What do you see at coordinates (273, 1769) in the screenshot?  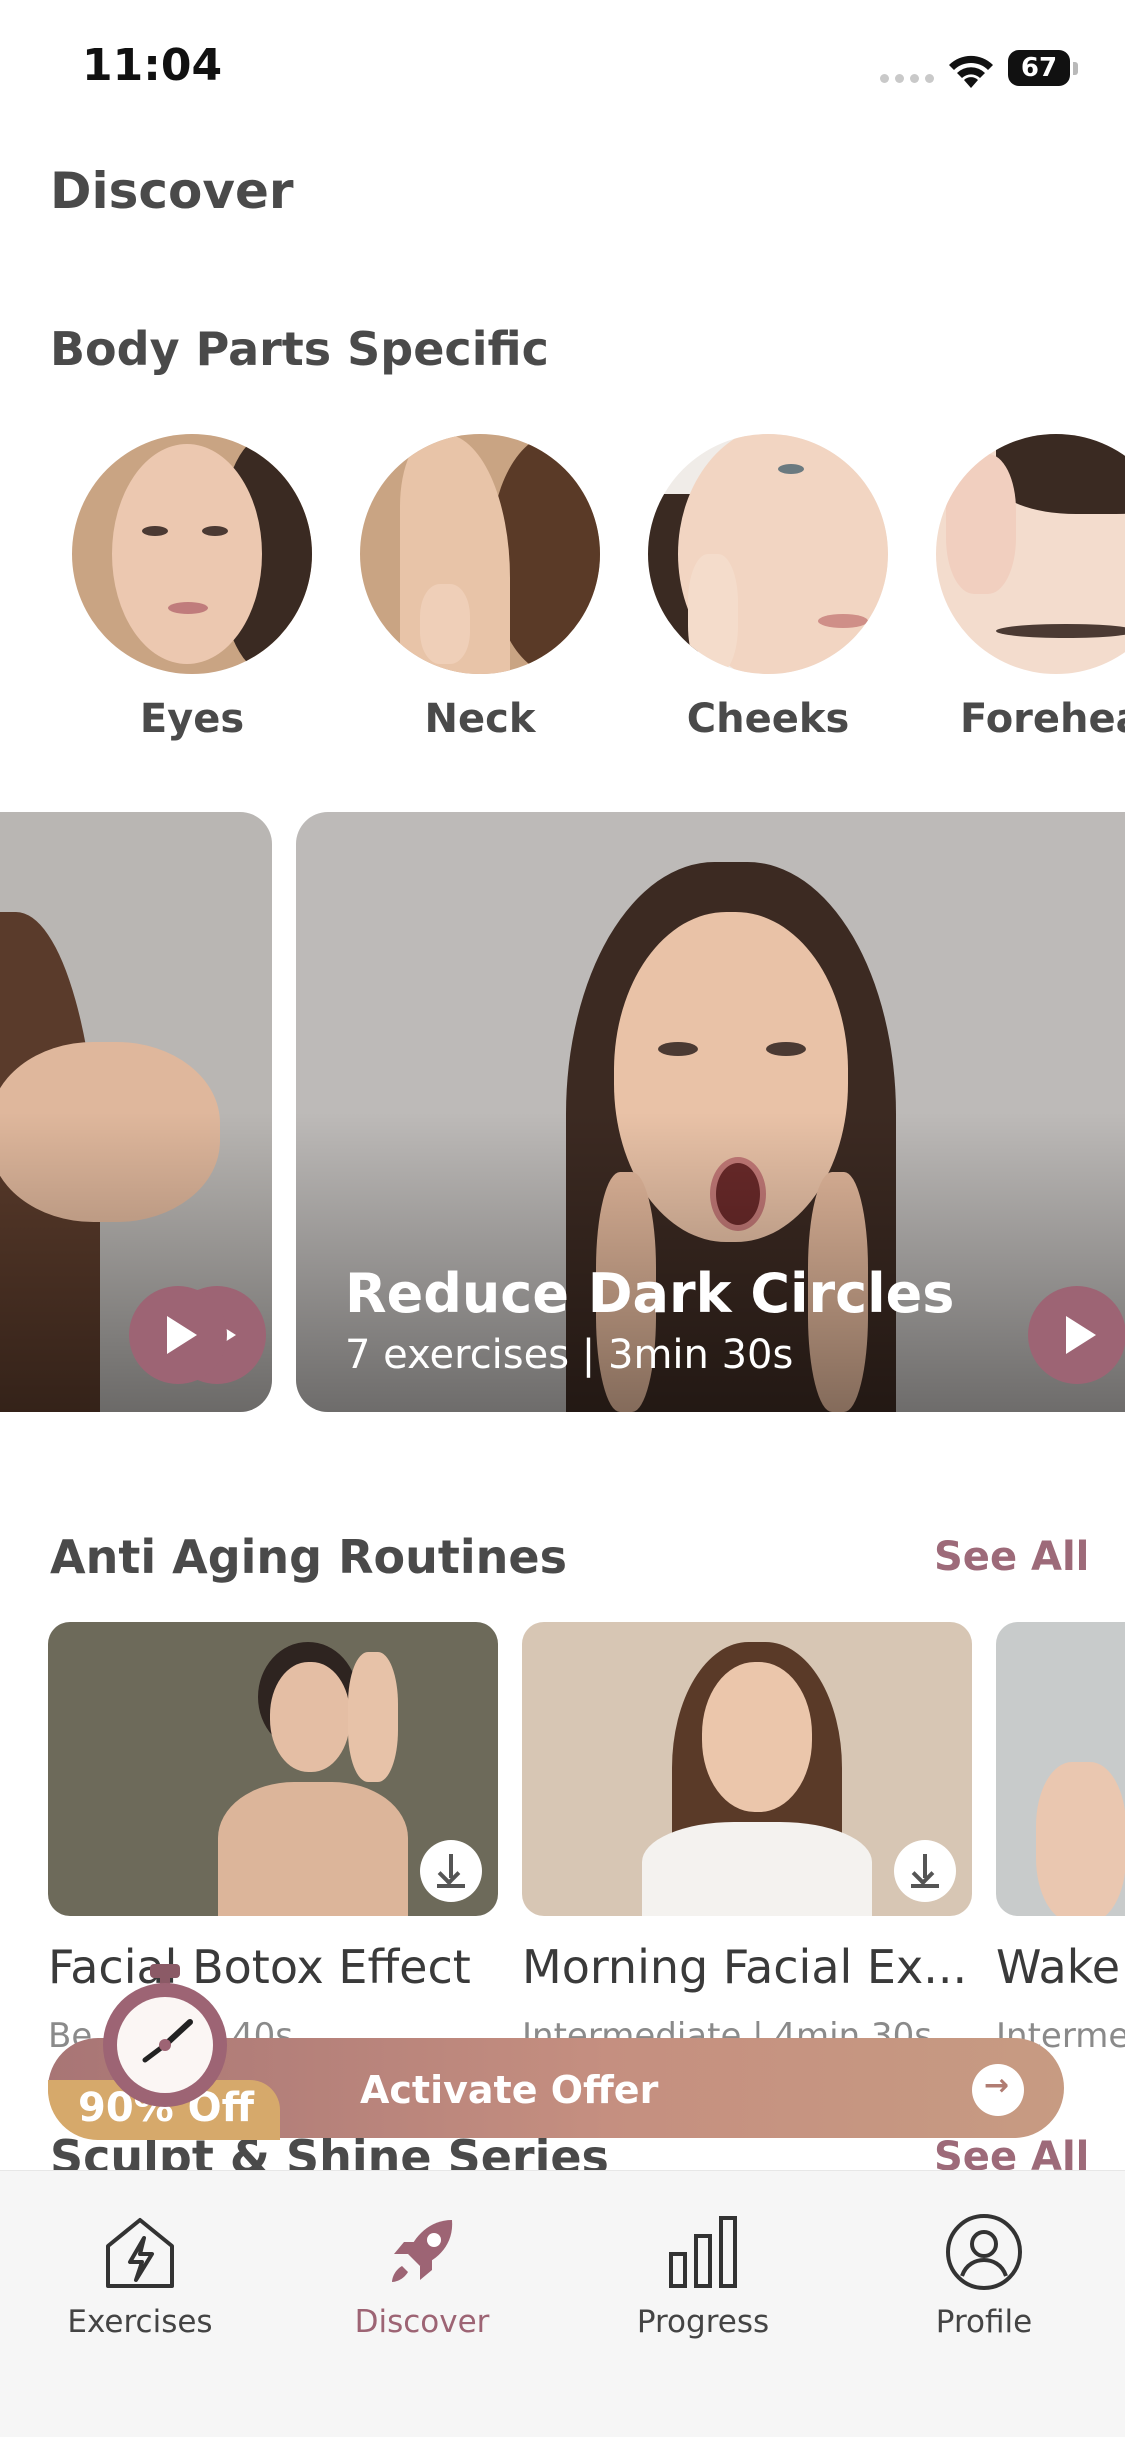 I see `routine-image-facial-botox` at bounding box center [273, 1769].